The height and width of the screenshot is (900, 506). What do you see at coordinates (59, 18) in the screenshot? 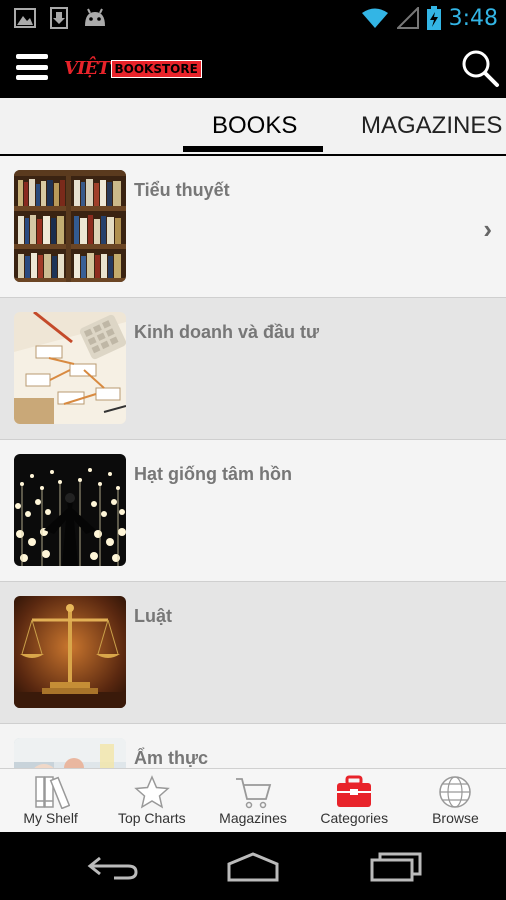
I see `download-icon` at bounding box center [59, 18].